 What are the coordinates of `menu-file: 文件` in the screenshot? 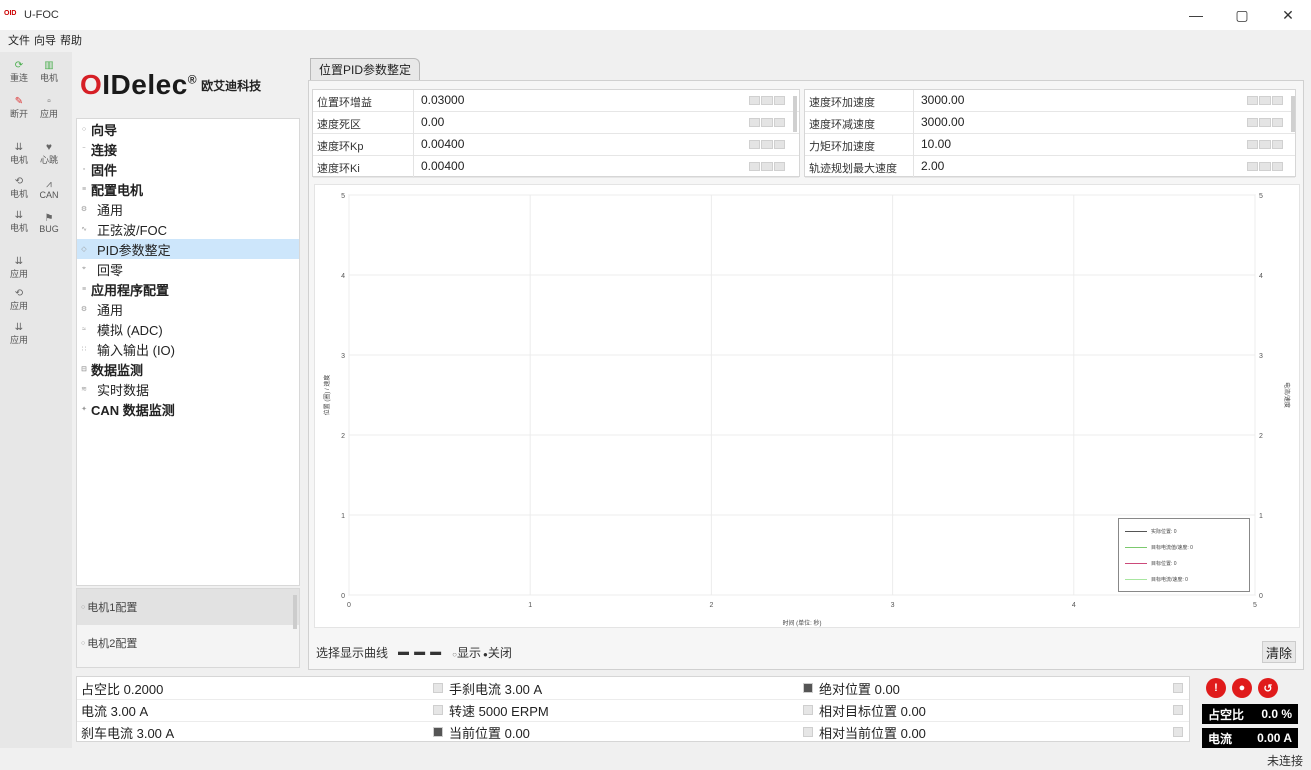 It's located at (19, 40).